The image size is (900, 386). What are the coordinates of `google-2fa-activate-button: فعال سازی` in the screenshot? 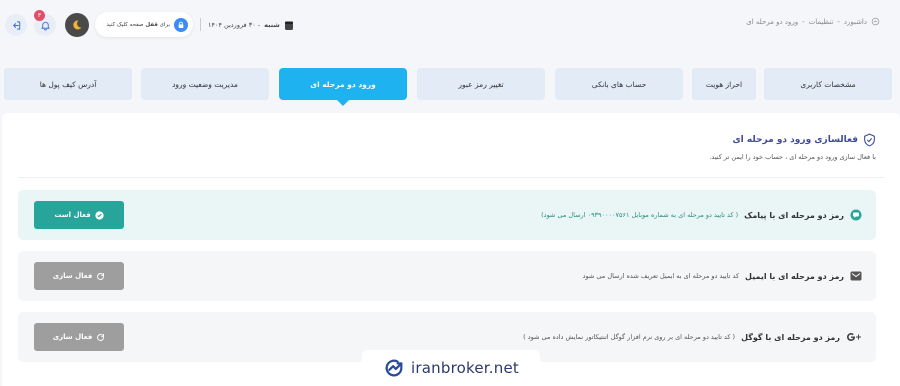 It's located at (79, 337).